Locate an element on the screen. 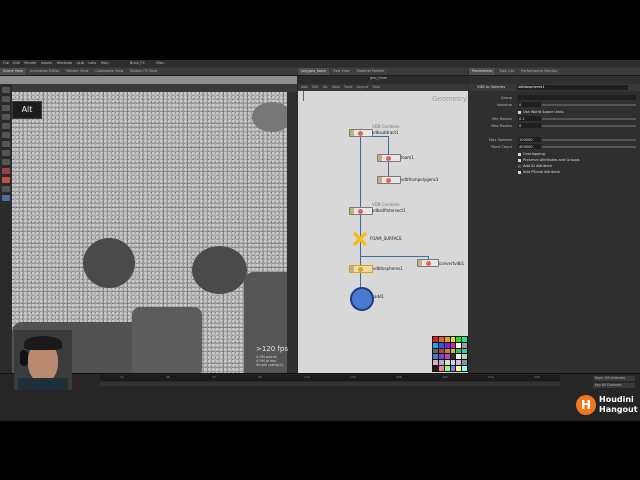  preserve-checkbox is located at coordinates (519, 160).